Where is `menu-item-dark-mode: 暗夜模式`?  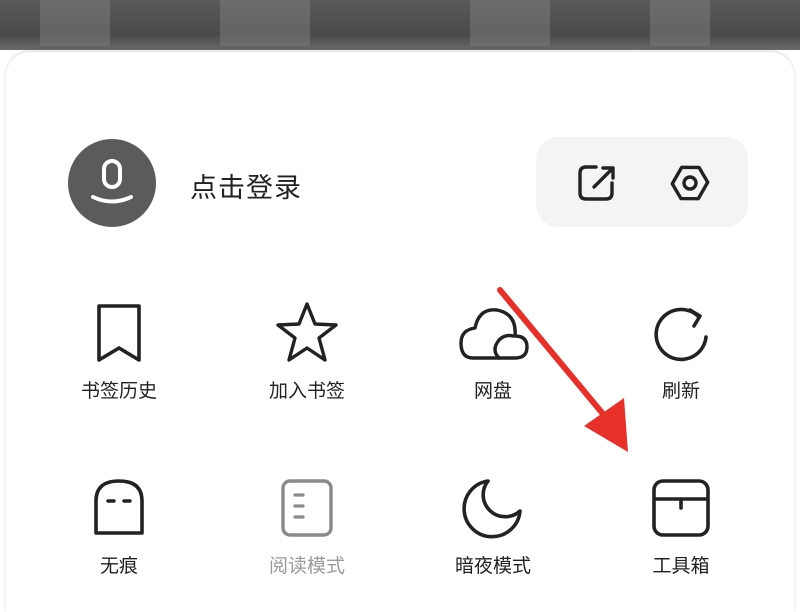 menu-item-dark-mode: 暗夜模式 is located at coordinates (493, 526).